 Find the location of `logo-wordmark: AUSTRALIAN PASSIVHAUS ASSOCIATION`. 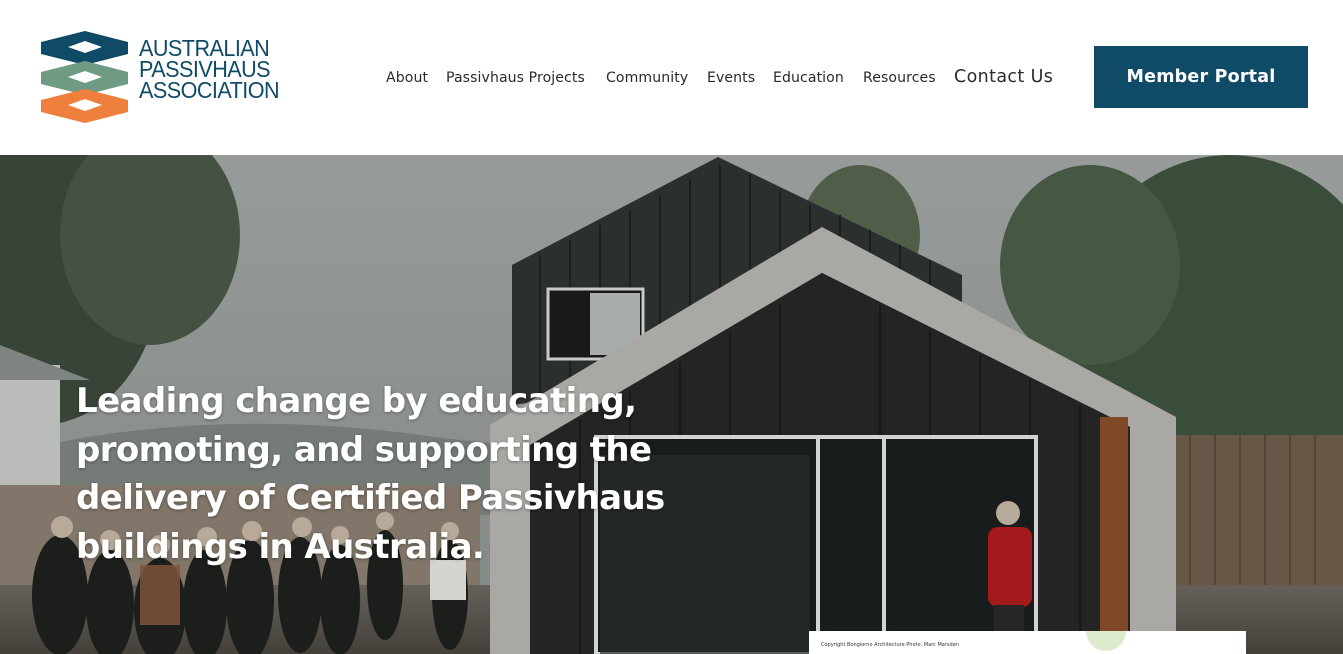

logo-wordmark: AUSTRALIAN PASSIVHAUS ASSOCIATION is located at coordinates (209, 69).